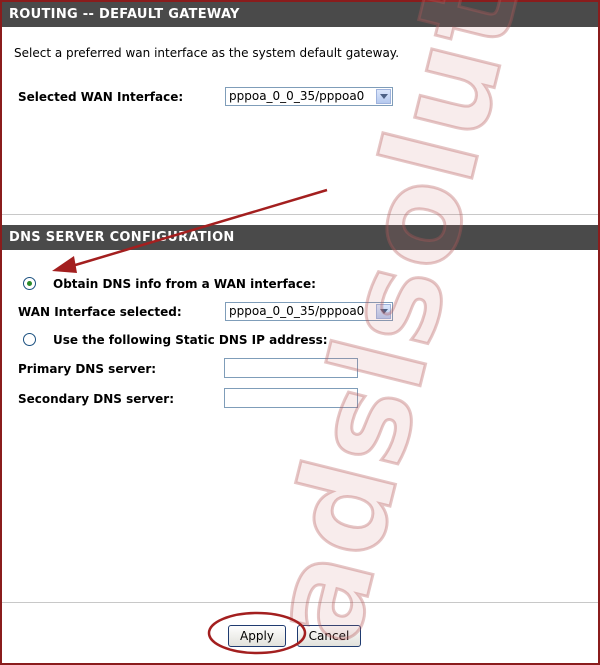 This screenshot has height=665, width=600. What do you see at coordinates (199, 228) in the screenshot?
I see `annotation-arrow-line` at bounding box center [199, 228].